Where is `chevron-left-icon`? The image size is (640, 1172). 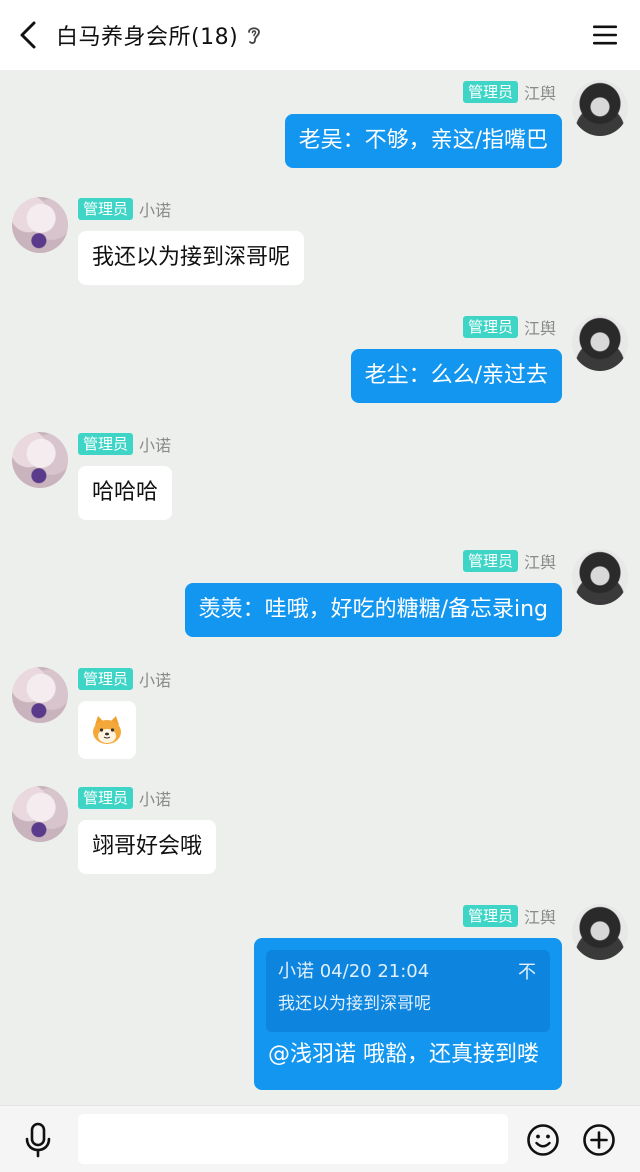
chevron-left-icon is located at coordinates (28, 35).